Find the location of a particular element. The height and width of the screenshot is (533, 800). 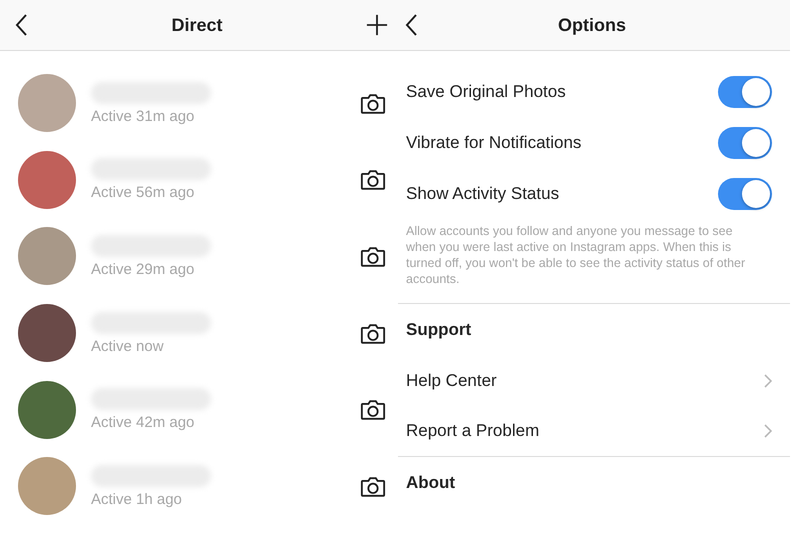

plus-icon is located at coordinates (377, 25).